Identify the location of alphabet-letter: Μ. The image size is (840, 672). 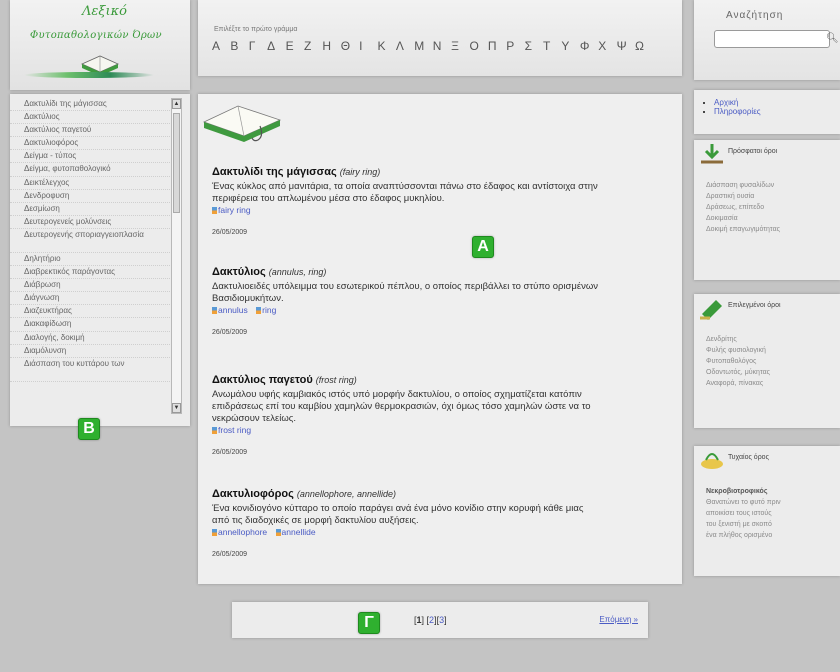
(423, 46).